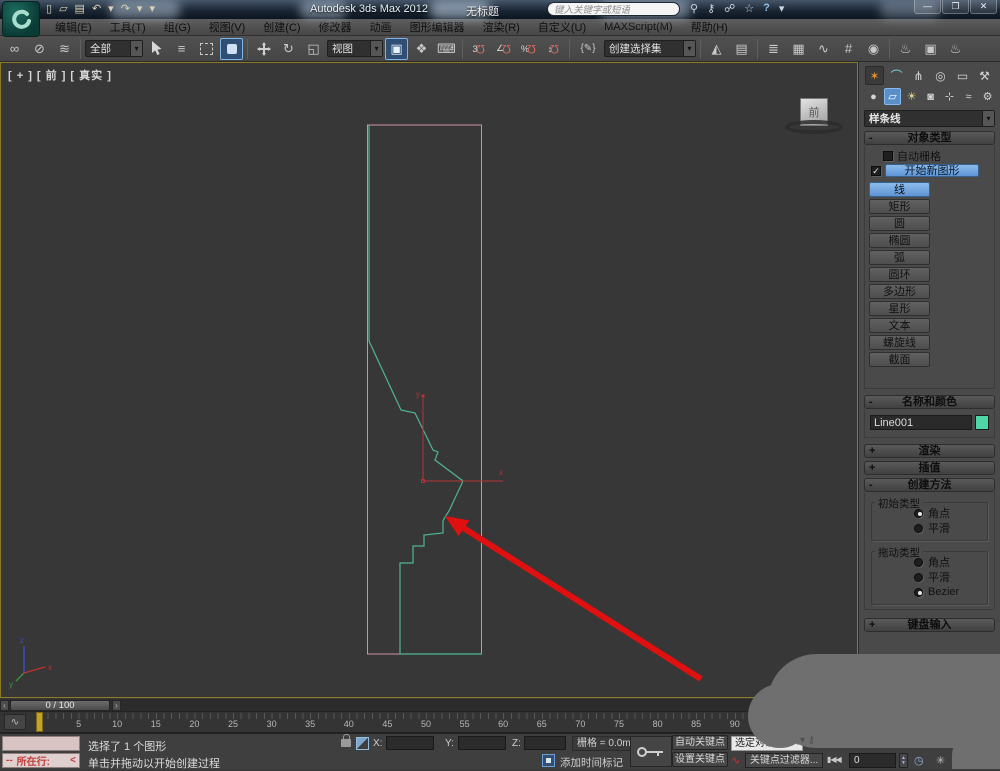 The width and height of the screenshot is (1000, 771). Describe the element at coordinates (709, 27) in the screenshot. I see `menu-help: 帮助(H)` at that location.